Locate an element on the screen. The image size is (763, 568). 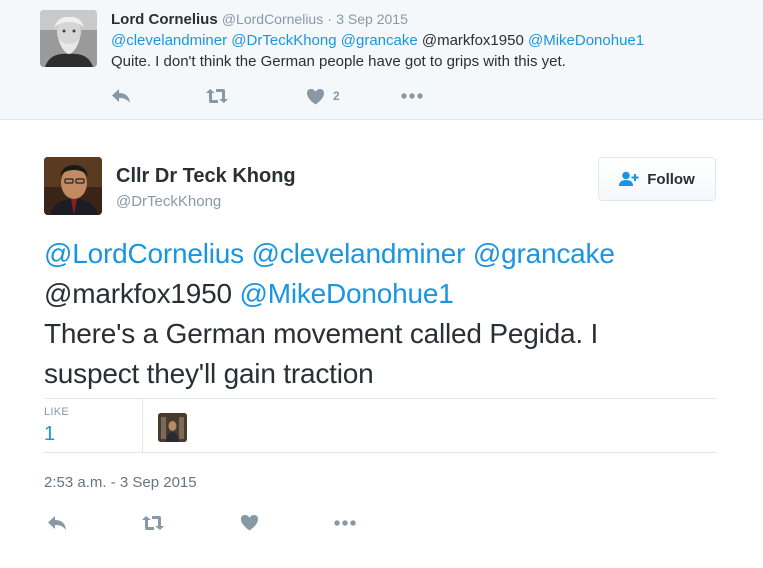
follow-button-label: Follow is located at coordinates (671, 179).